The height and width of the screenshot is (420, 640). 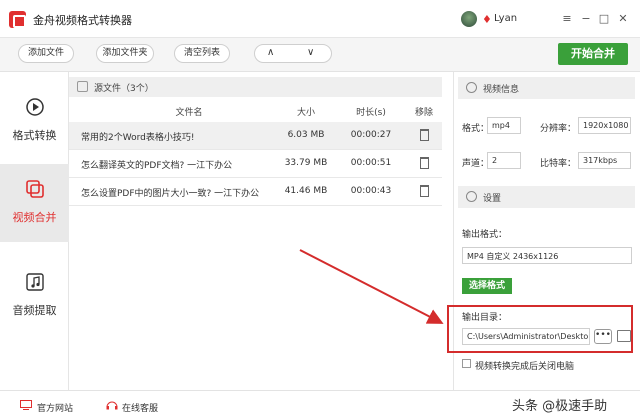 I want to click on column-duration: 时长(s), so click(x=371, y=113).